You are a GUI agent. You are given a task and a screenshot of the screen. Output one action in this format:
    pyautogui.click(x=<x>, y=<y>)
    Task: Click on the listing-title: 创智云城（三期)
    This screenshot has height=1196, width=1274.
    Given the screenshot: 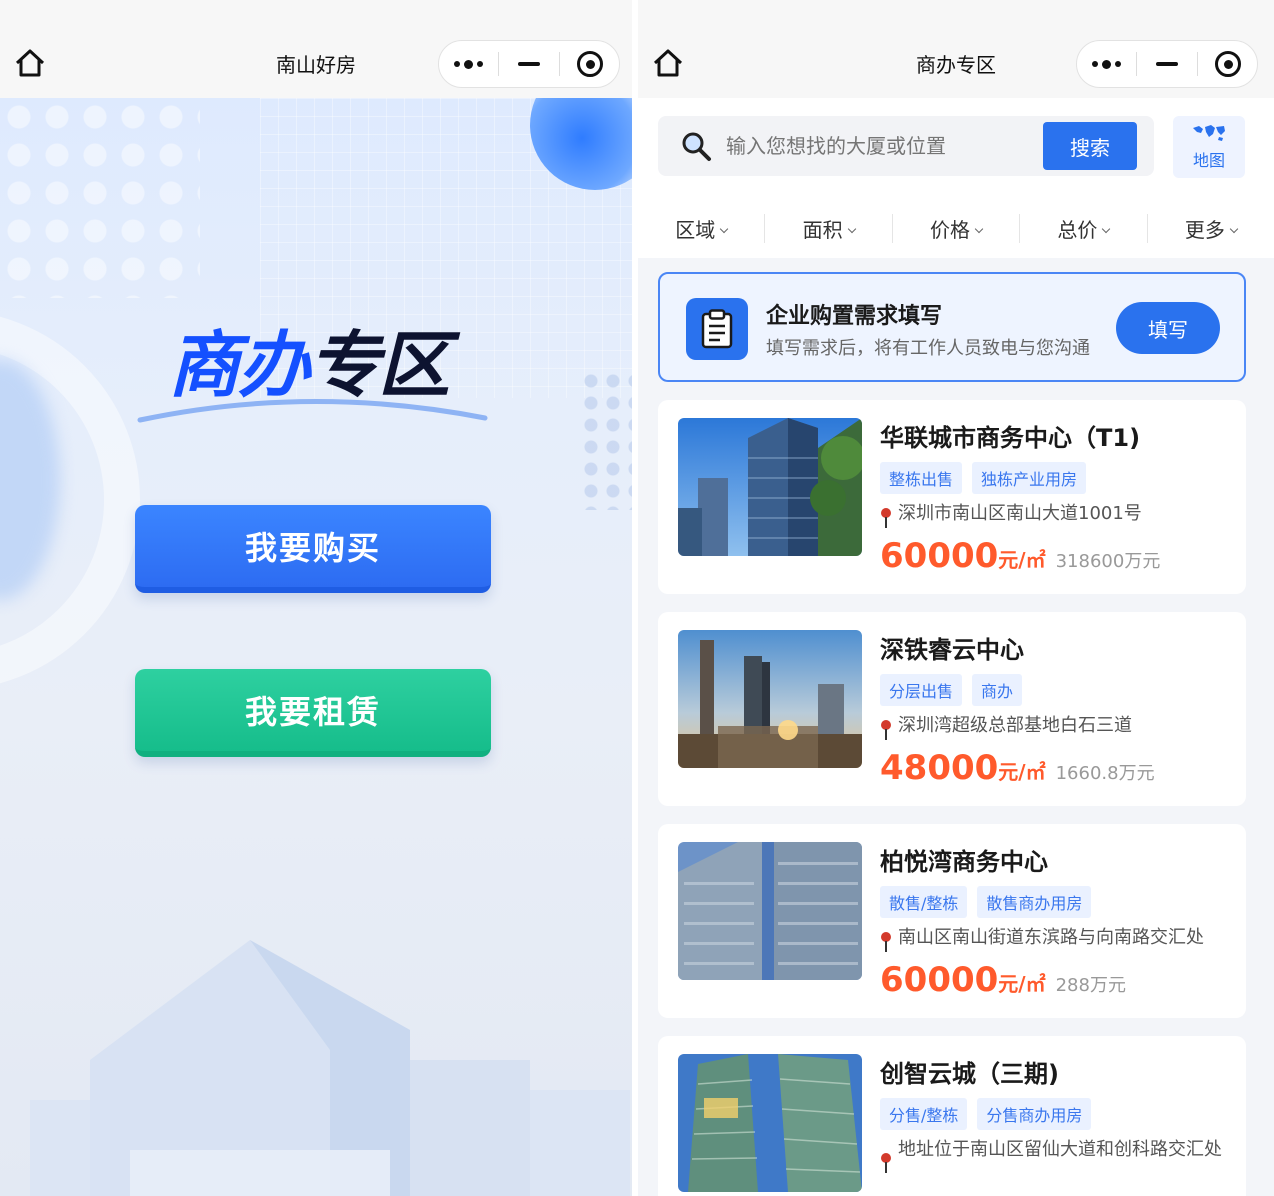 What is the action you would take?
    pyautogui.click(x=969, y=1074)
    